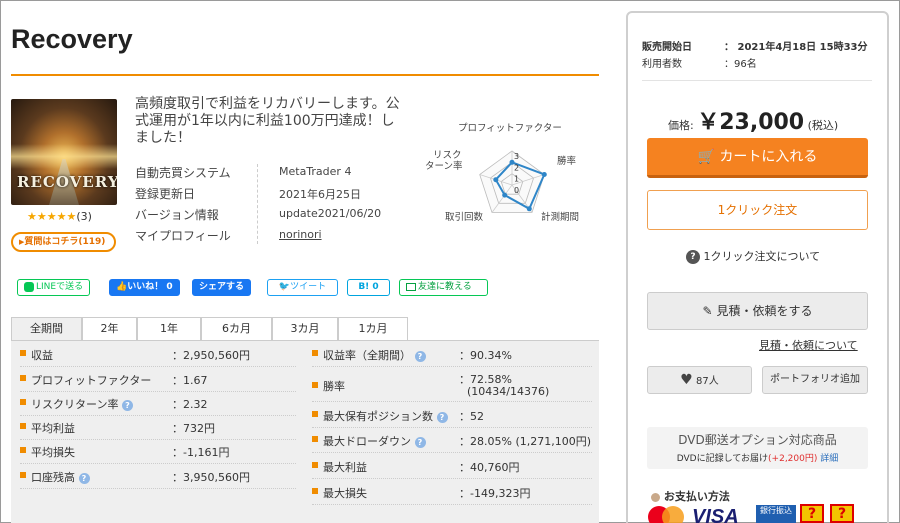  What do you see at coordinates (812, 513) in the screenshot?
I see `payment-q-icon: ?` at bounding box center [812, 513].